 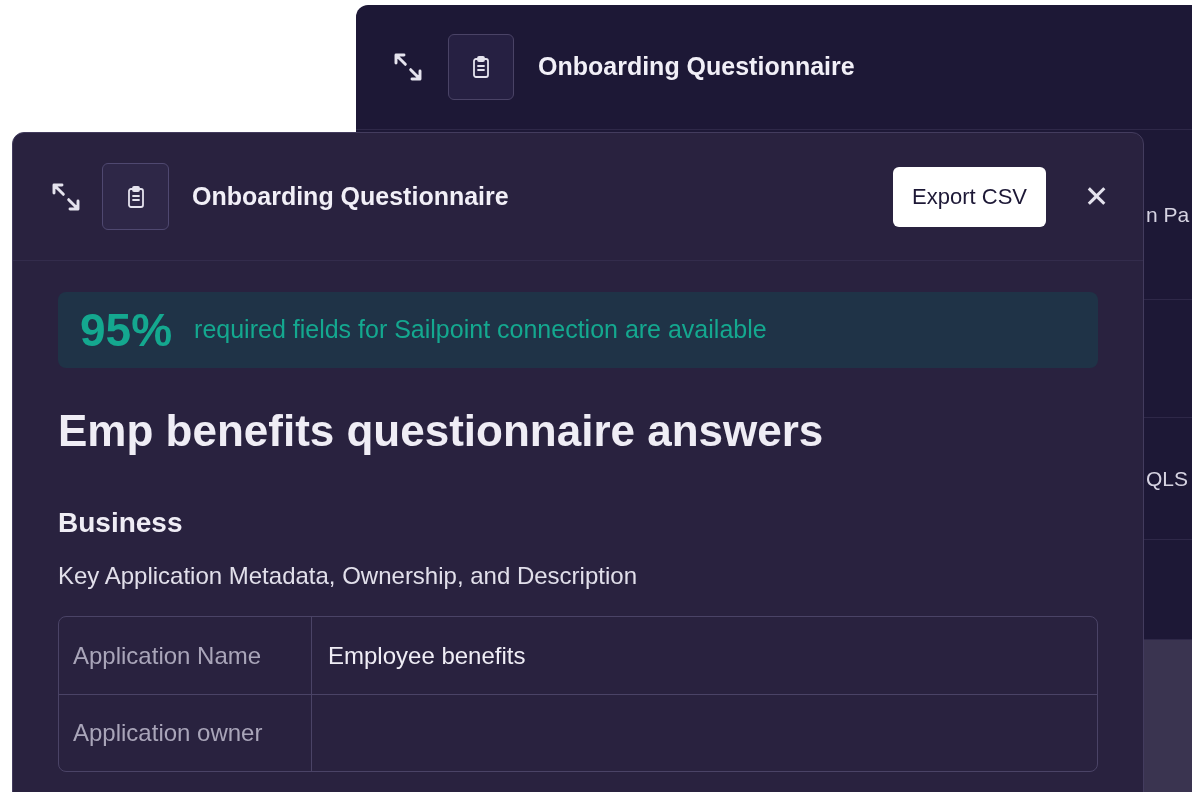 What do you see at coordinates (126, 330) in the screenshot?
I see `percentage: 95%` at bounding box center [126, 330].